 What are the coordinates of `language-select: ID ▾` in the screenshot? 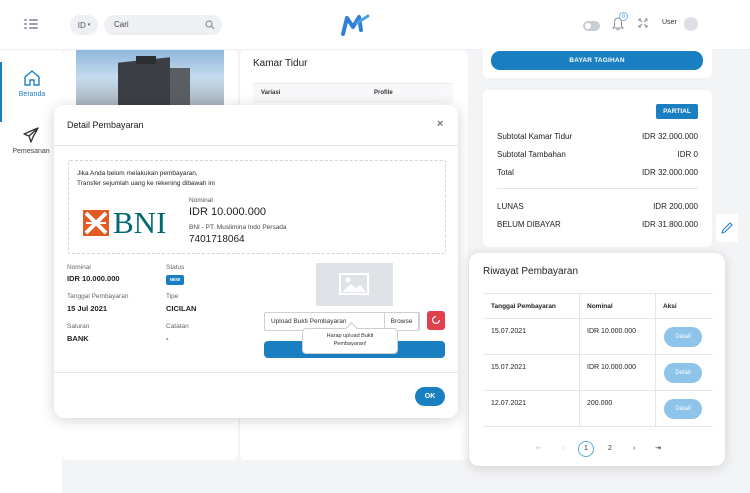 It's located at (84, 25).